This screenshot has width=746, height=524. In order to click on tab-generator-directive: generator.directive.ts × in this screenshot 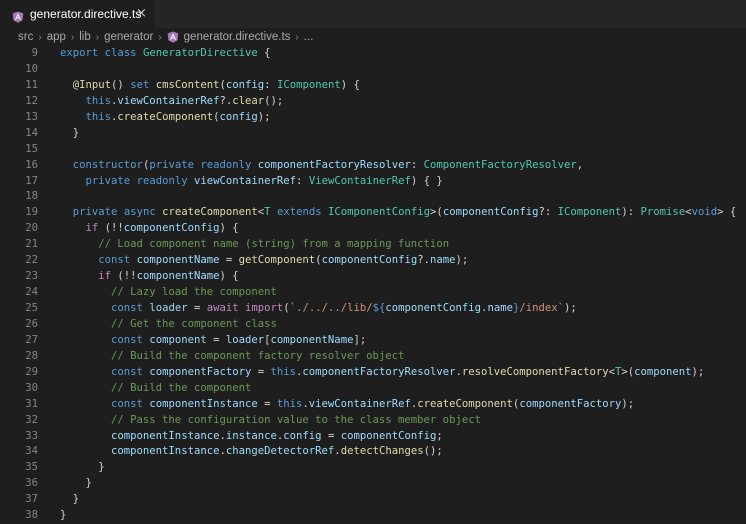, I will do `click(77, 14)`.